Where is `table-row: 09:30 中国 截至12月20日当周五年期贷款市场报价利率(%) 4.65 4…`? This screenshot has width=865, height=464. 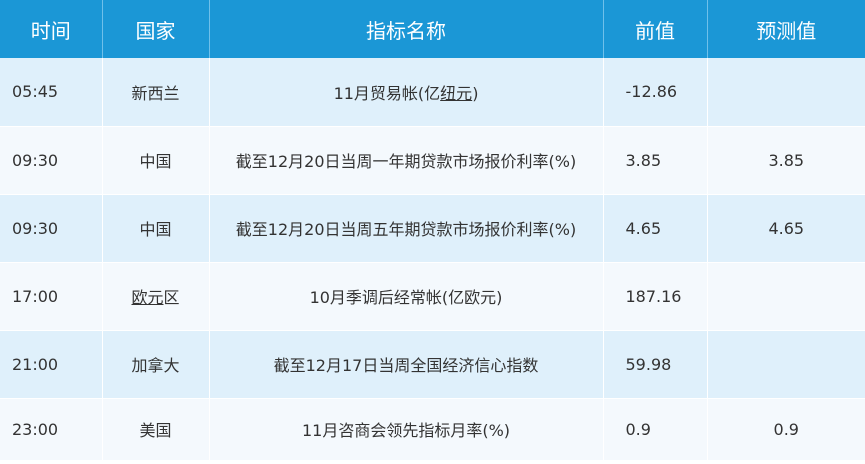 table-row: 09:30 中国 截至12月20日当周五年期贷款市场报价利率(%) 4.65 4… is located at coordinates (432, 228).